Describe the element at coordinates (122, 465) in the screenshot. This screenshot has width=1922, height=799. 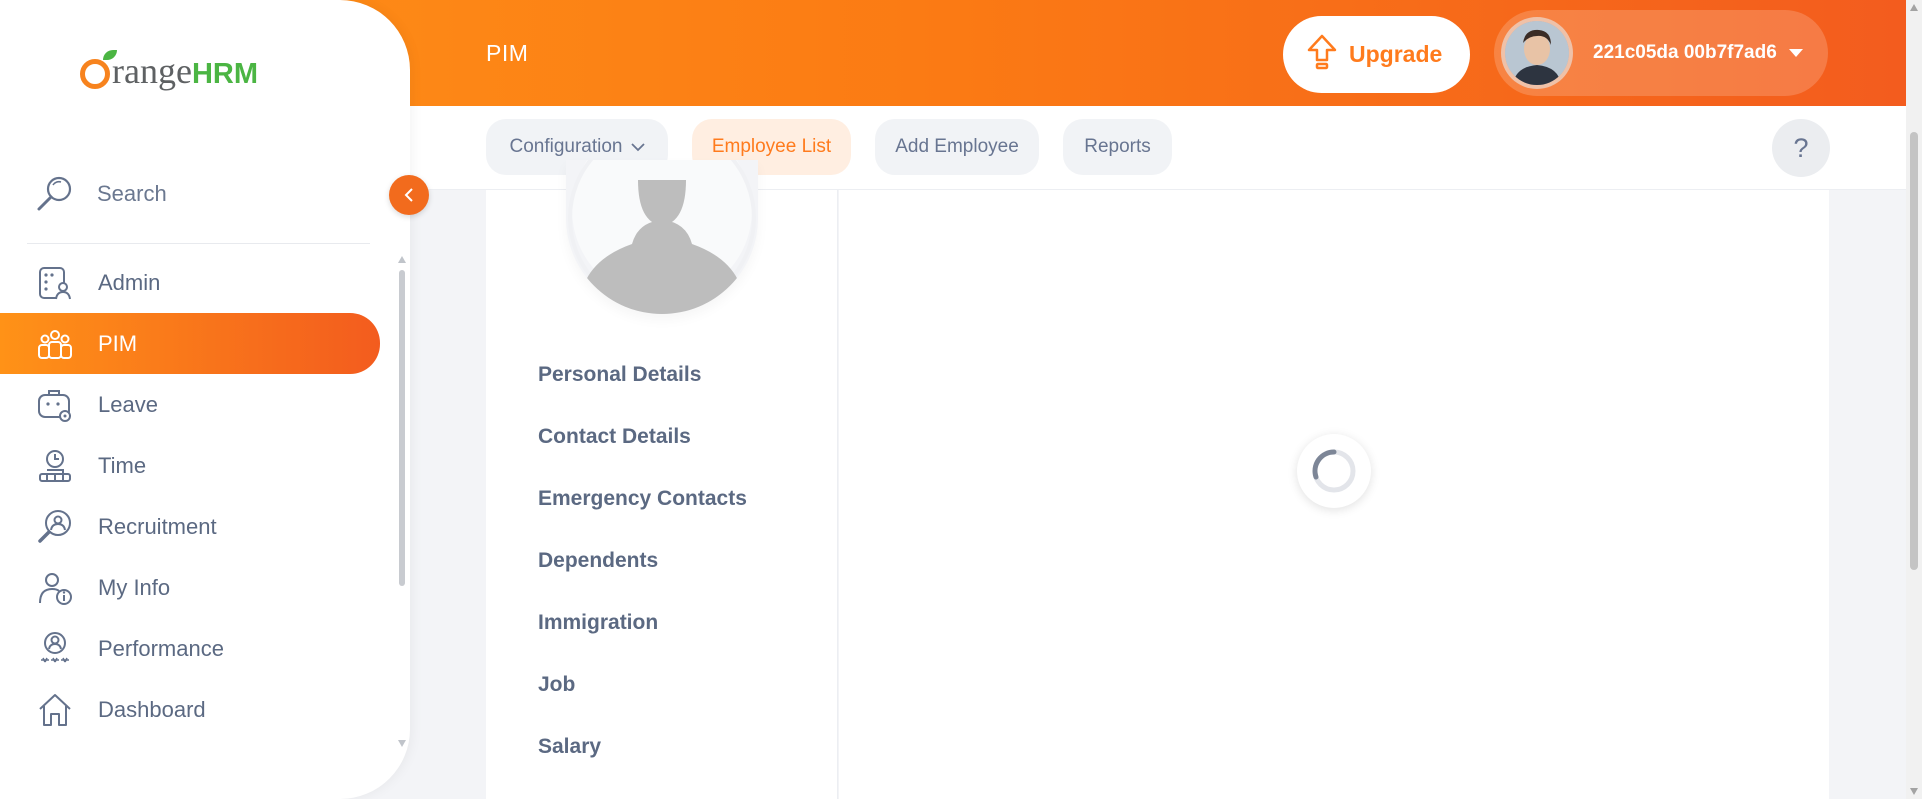
I see `sidebar-item-label: Time` at that location.